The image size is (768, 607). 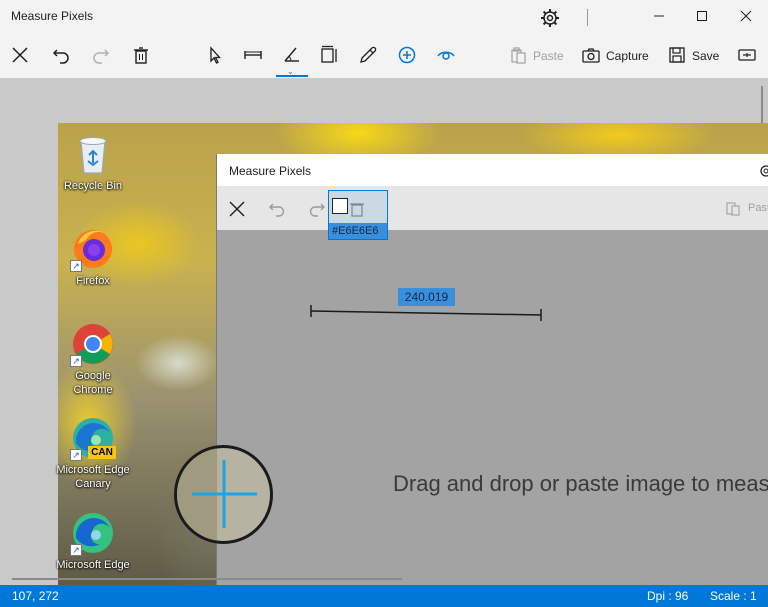 What do you see at coordinates (591, 55) in the screenshot?
I see `camera-icon` at bounding box center [591, 55].